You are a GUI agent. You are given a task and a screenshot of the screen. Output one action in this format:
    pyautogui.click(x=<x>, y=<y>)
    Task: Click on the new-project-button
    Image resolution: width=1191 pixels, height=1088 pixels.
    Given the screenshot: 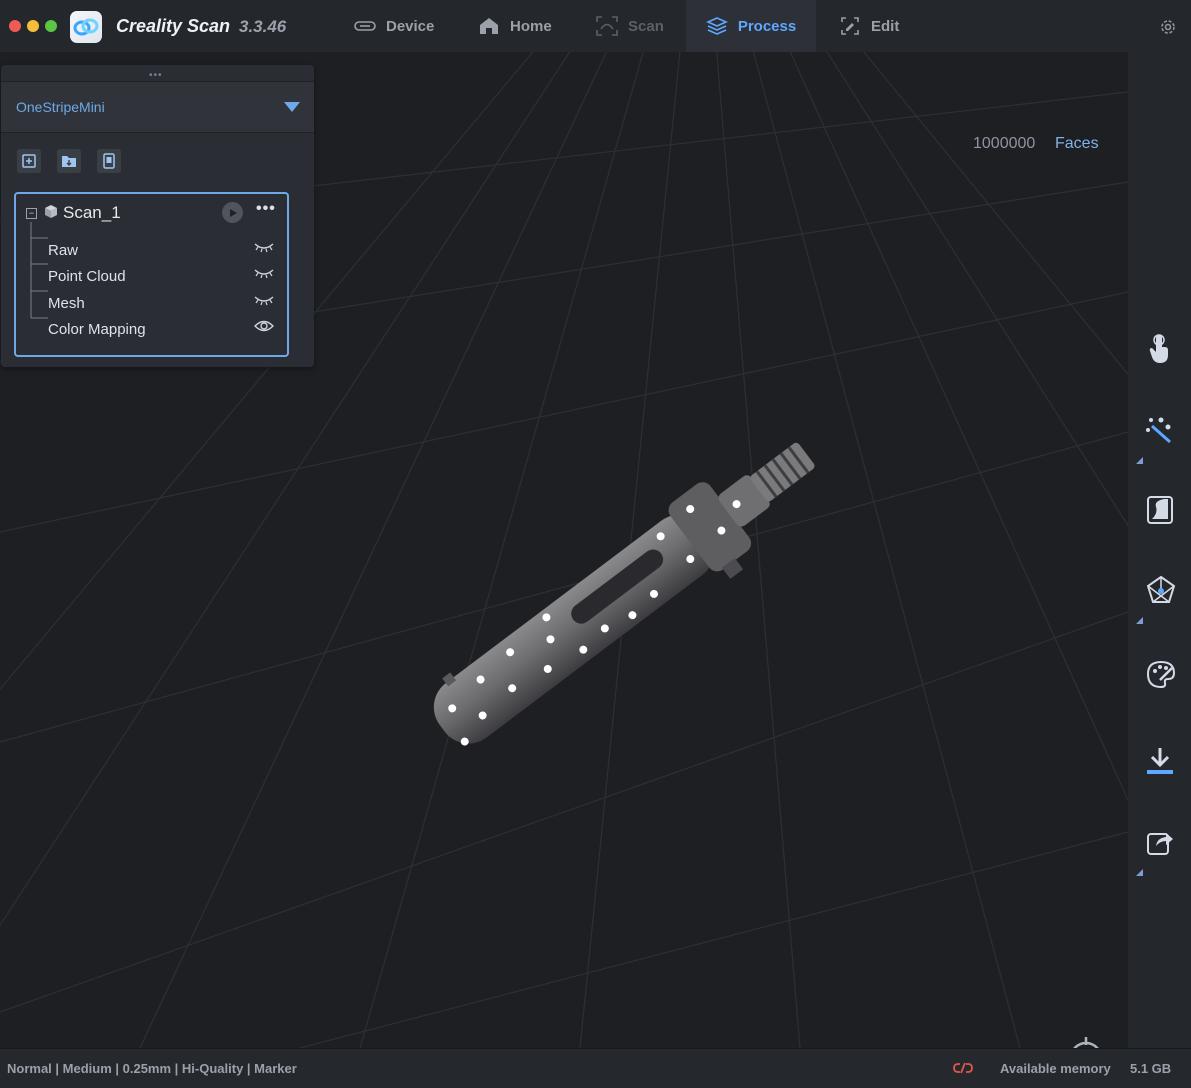 What is the action you would take?
    pyautogui.click(x=29, y=161)
    